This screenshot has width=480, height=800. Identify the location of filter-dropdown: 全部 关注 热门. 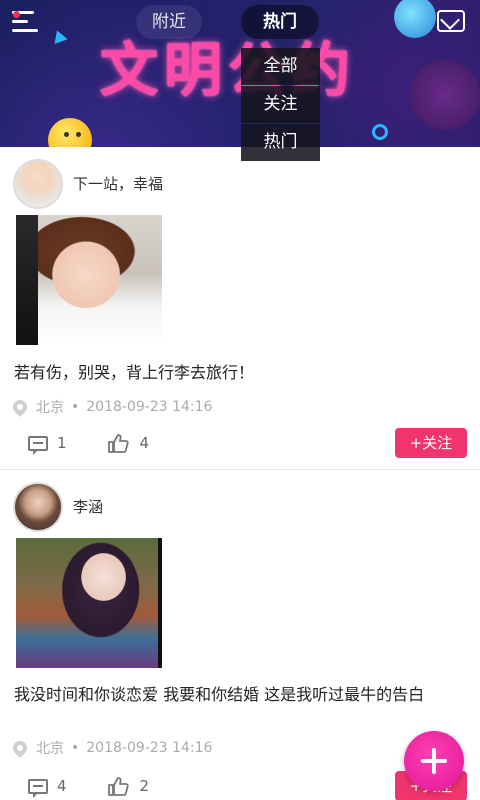
(280, 105).